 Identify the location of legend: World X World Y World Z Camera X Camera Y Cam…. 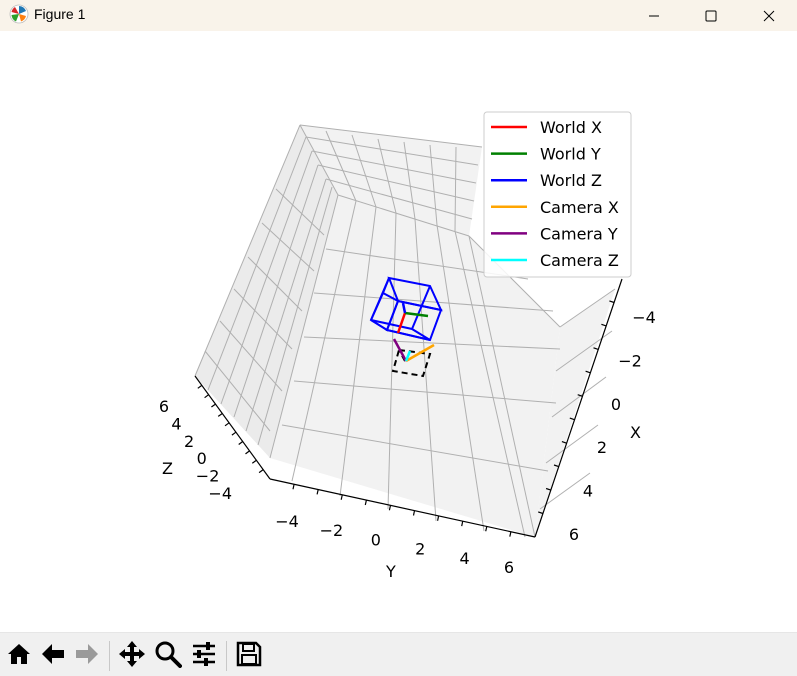
(557, 194).